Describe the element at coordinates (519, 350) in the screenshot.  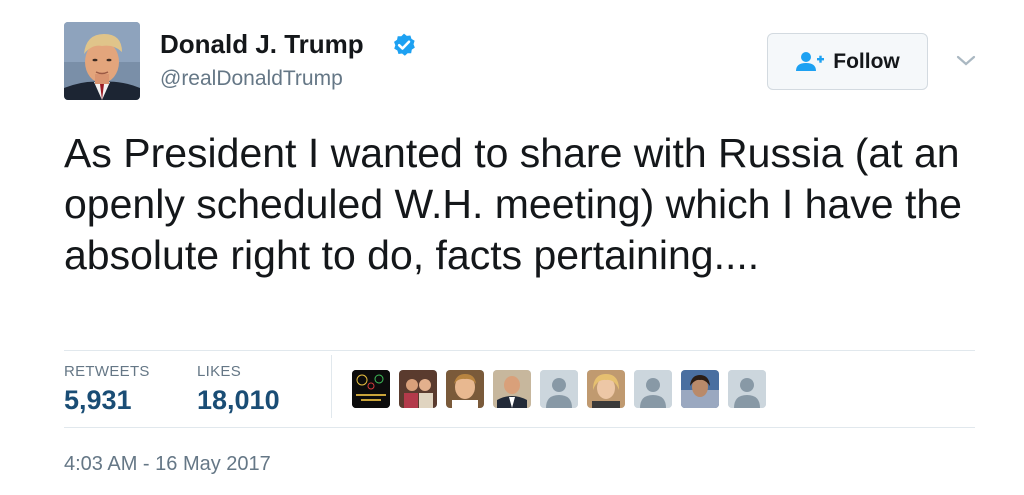
I see `stats-top-divider` at that location.